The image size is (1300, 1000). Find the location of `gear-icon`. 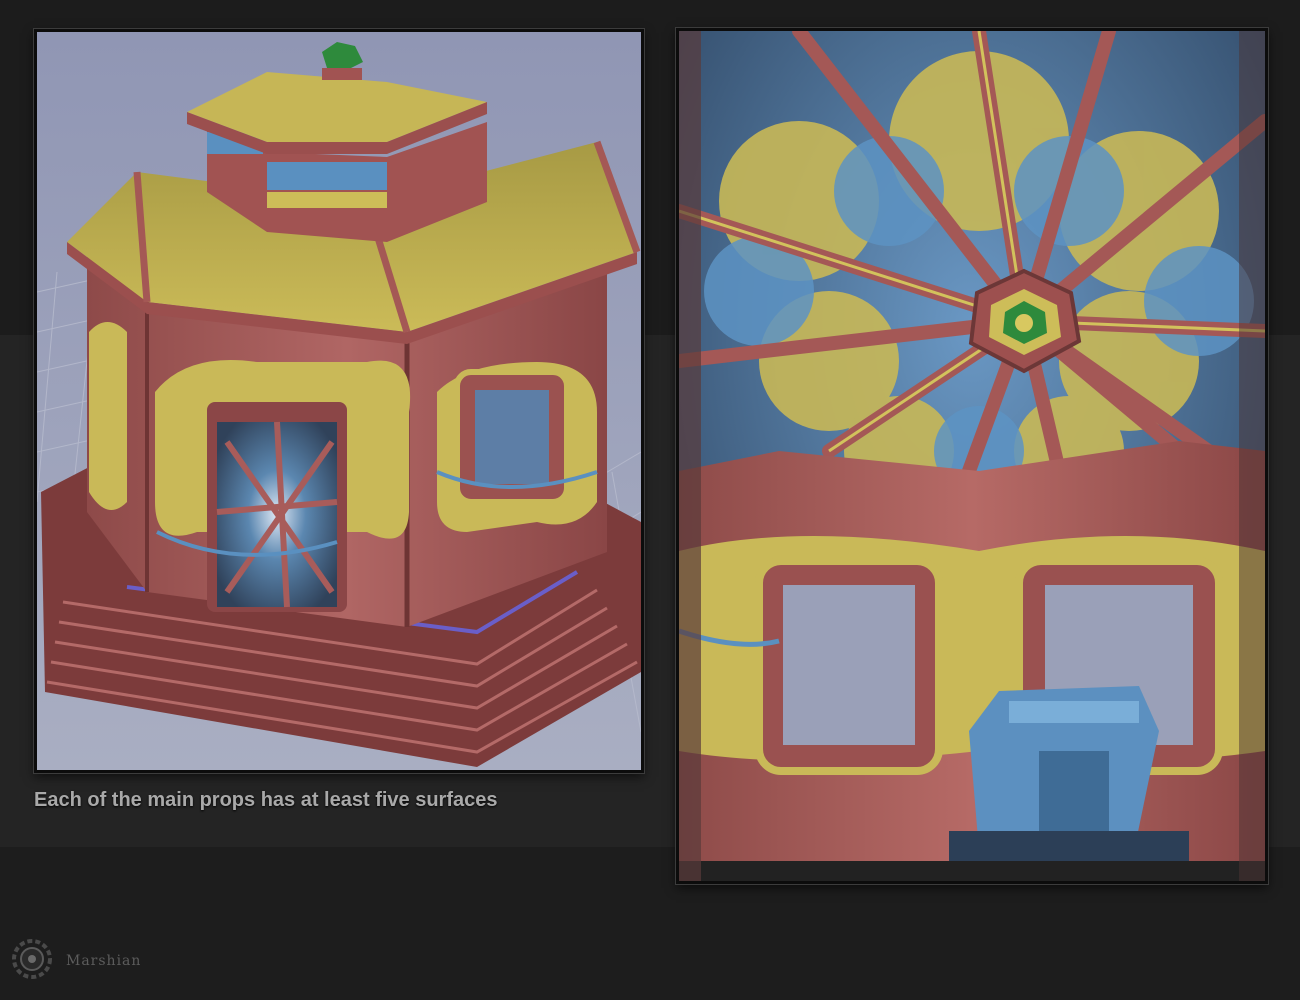

gear-icon is located at coordinates (32, 959).